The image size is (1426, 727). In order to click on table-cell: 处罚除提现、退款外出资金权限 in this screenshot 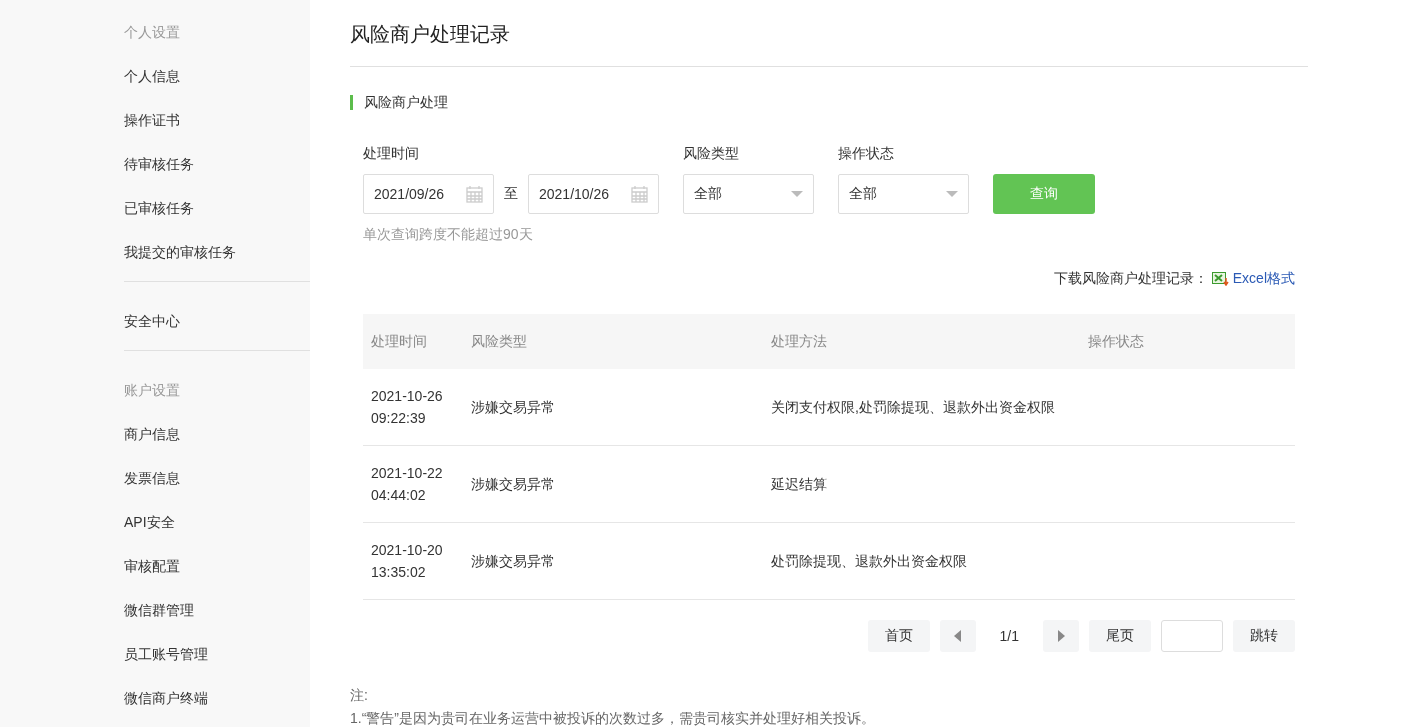, I will do `click(921, 561)`.